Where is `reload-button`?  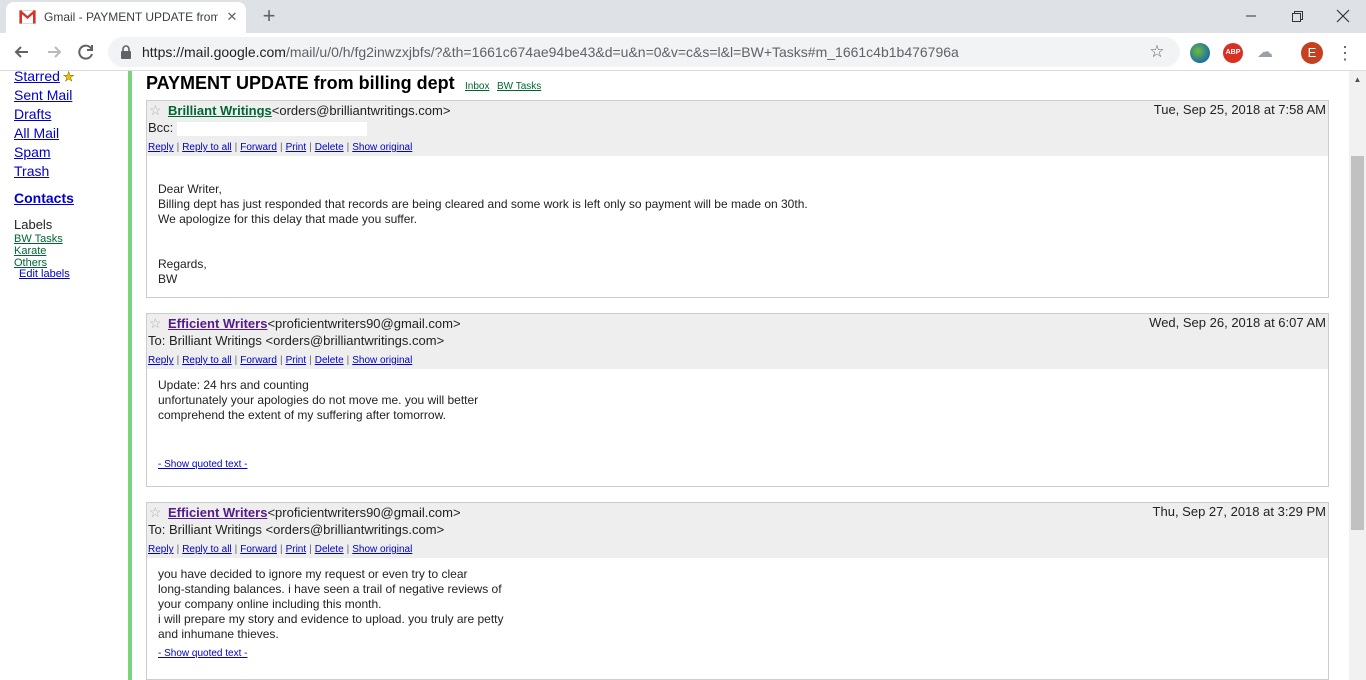
reload-button is located at coordinates (86, 52).